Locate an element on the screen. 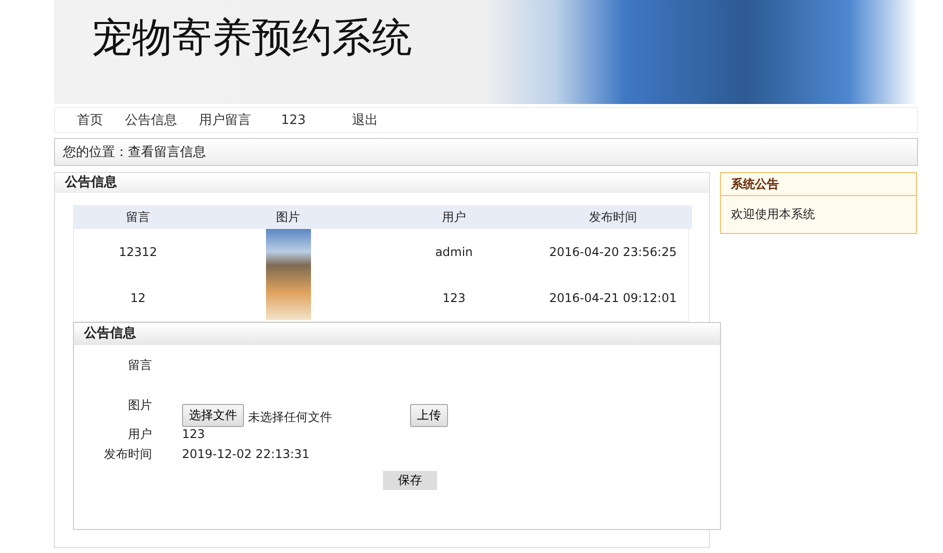 The image size is (943, 553). announcement-text: 欢迎使用本系统 is located at coordinates (773, 214).